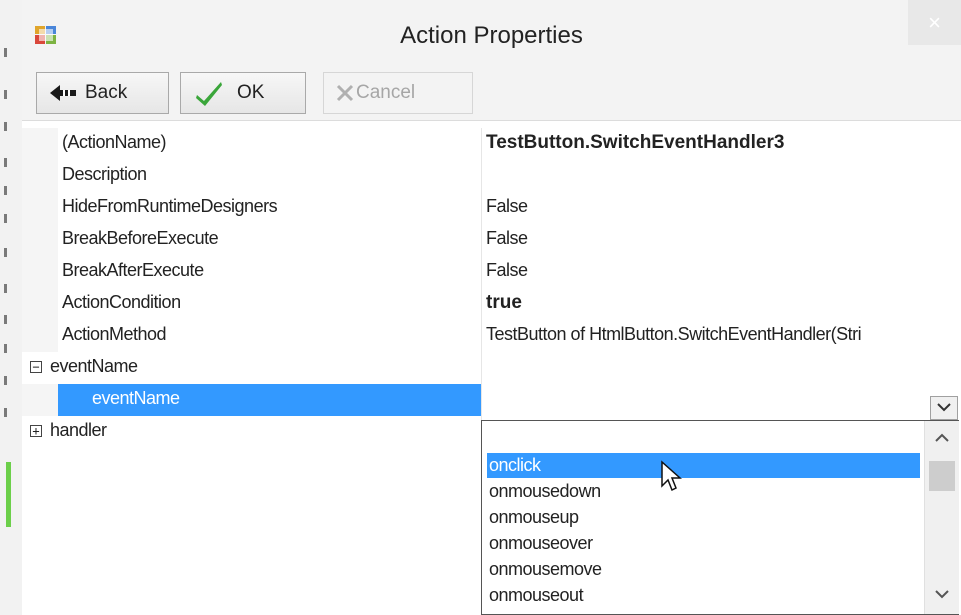 The width and height of the screenshot is (961, 615). I want to click on mouse-cursor-icon, so click(671, 478).